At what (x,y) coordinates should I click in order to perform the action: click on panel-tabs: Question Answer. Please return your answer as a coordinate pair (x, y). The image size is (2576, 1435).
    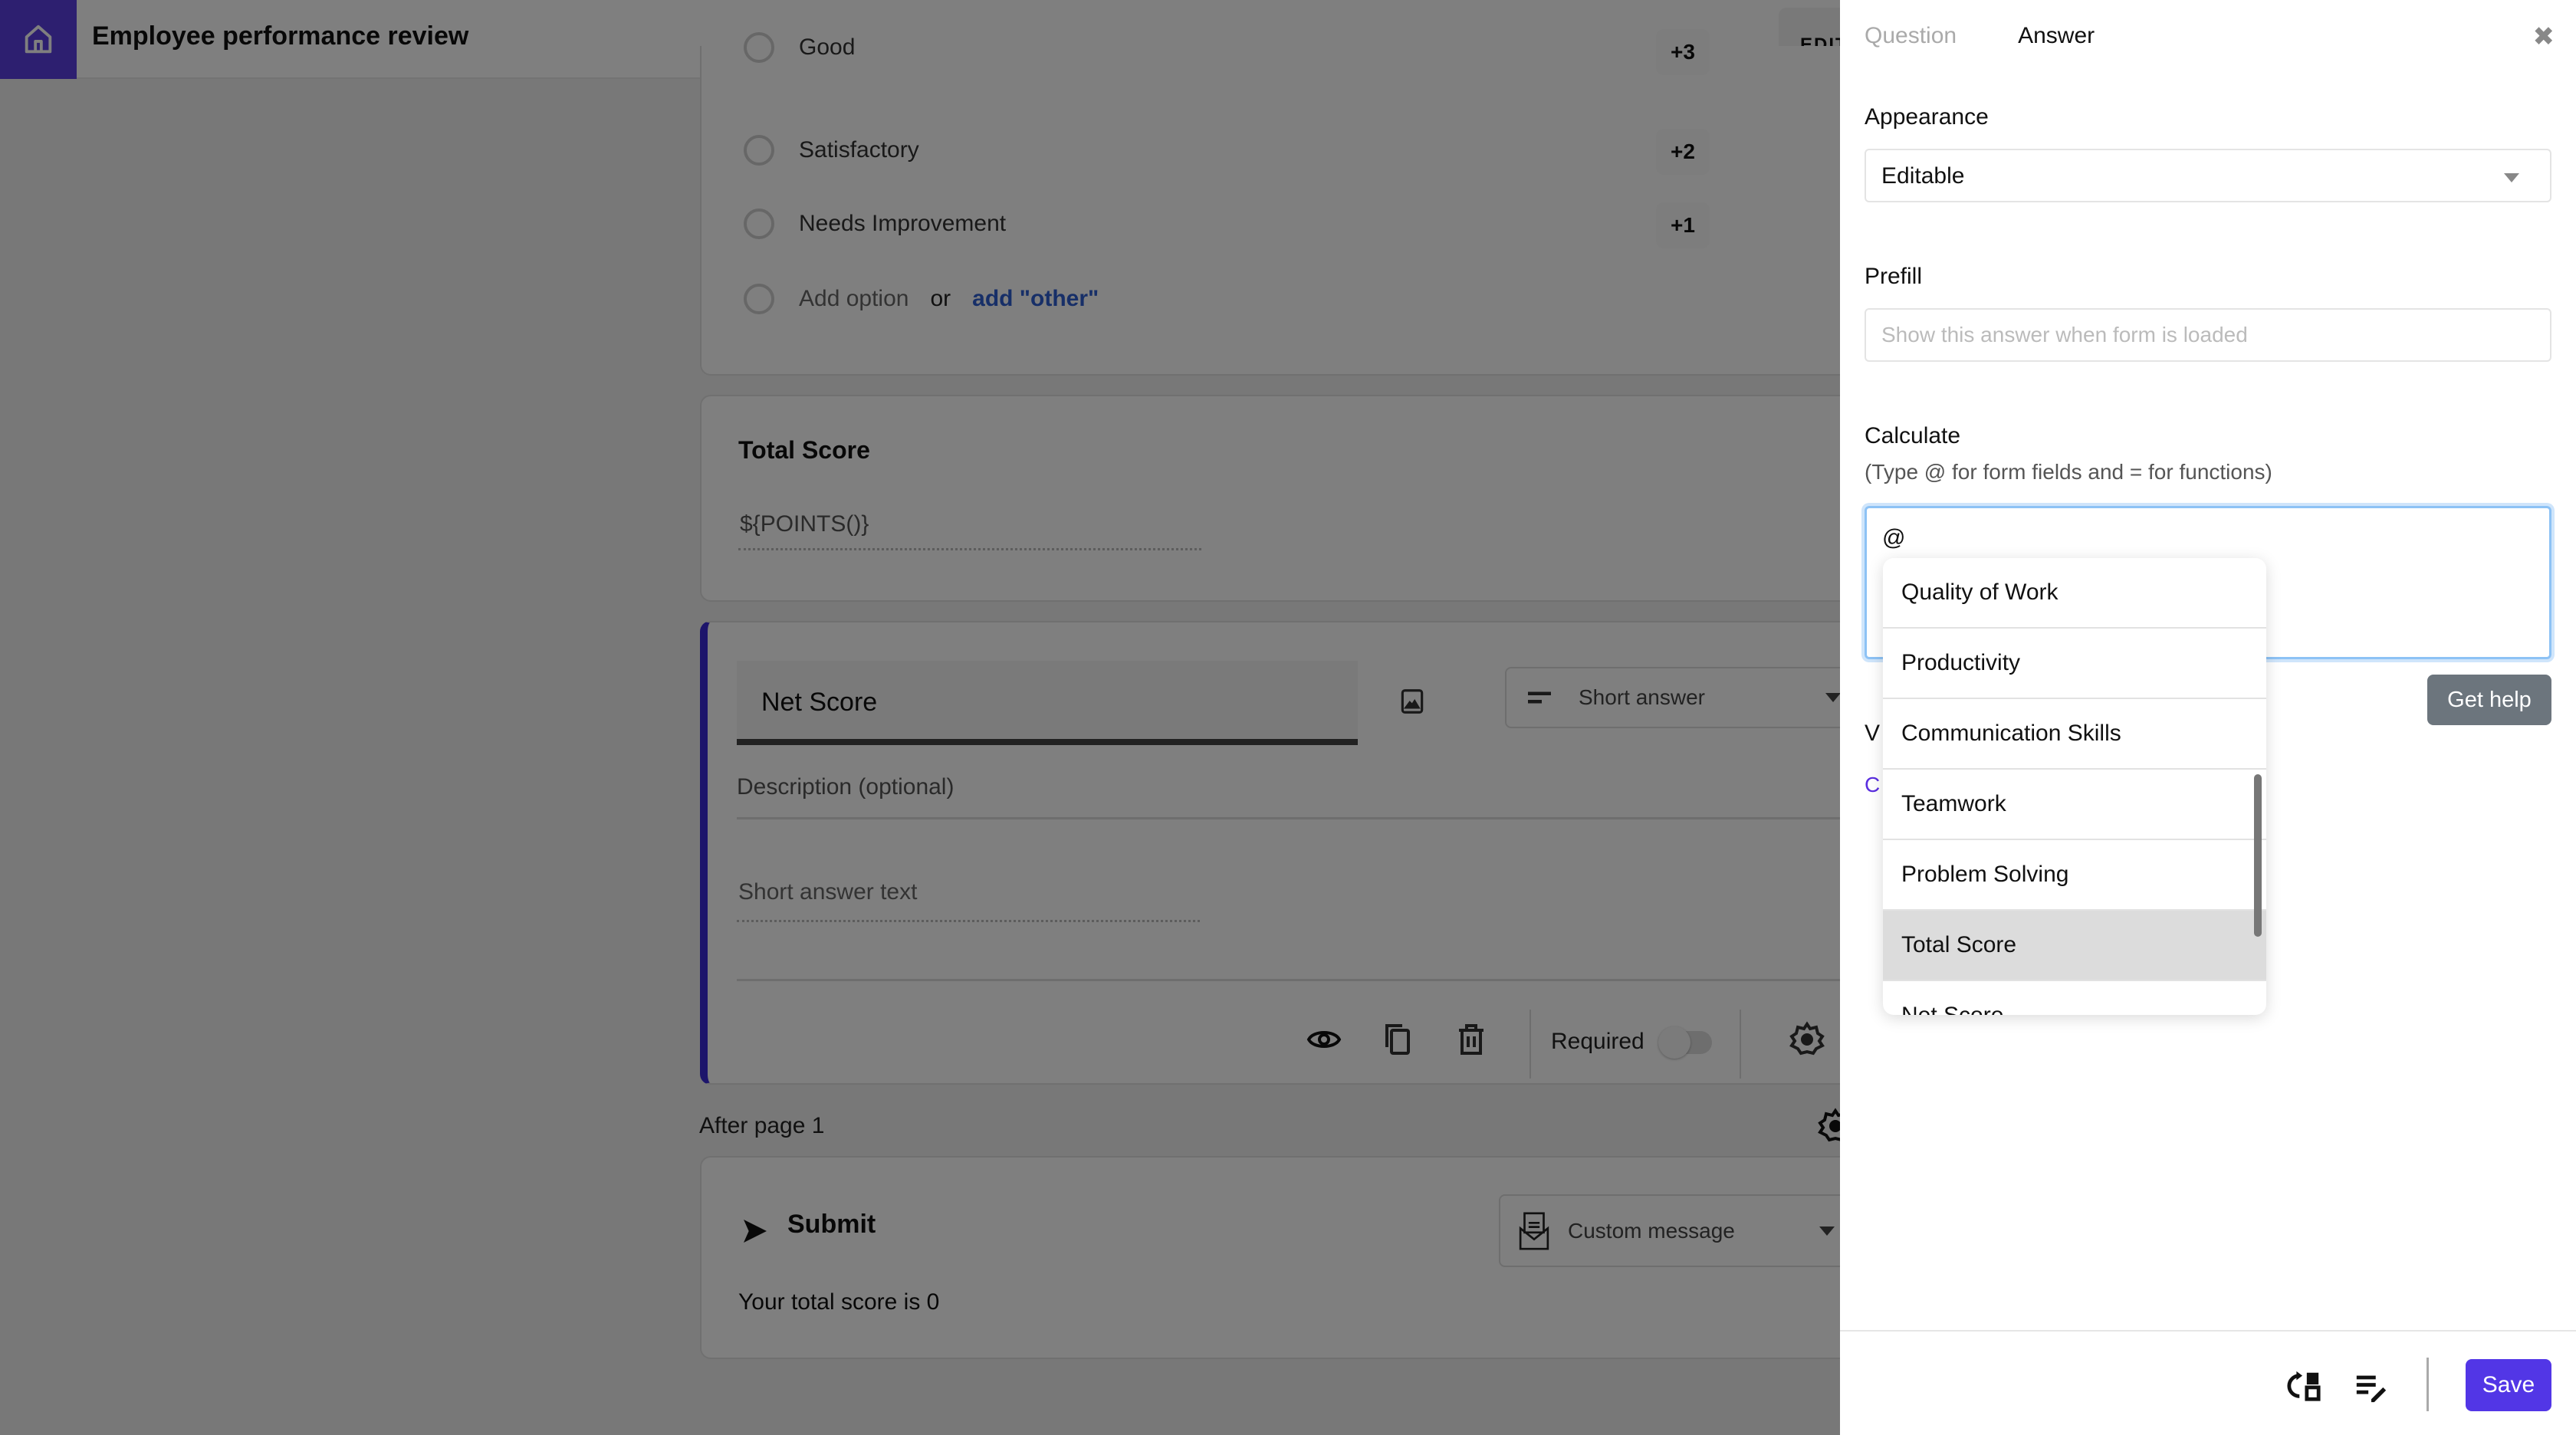
    Looking at the image, I should click on (1980, 36).